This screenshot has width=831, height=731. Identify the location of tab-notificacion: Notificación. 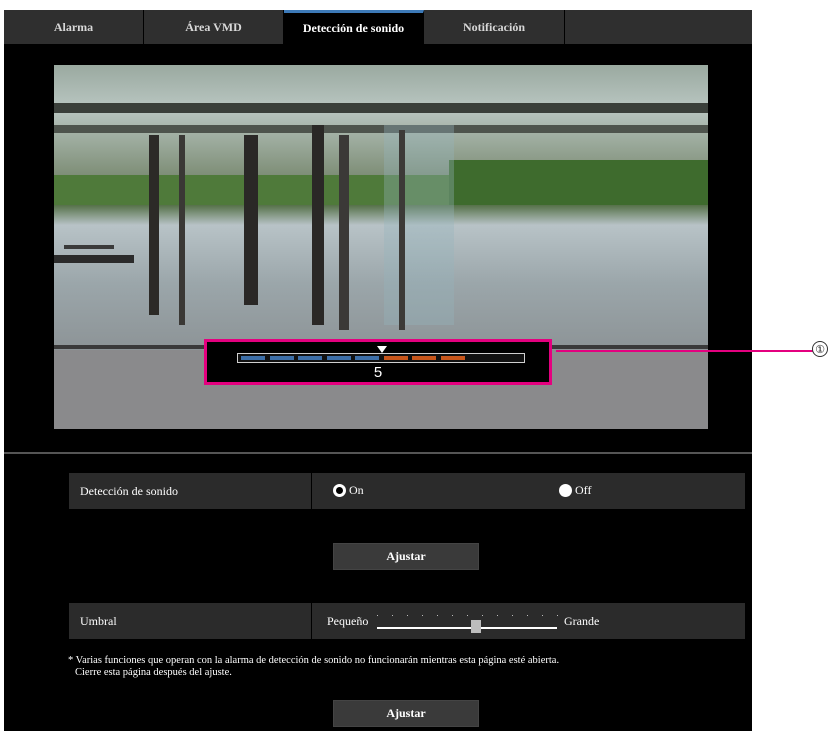
(494, 27).